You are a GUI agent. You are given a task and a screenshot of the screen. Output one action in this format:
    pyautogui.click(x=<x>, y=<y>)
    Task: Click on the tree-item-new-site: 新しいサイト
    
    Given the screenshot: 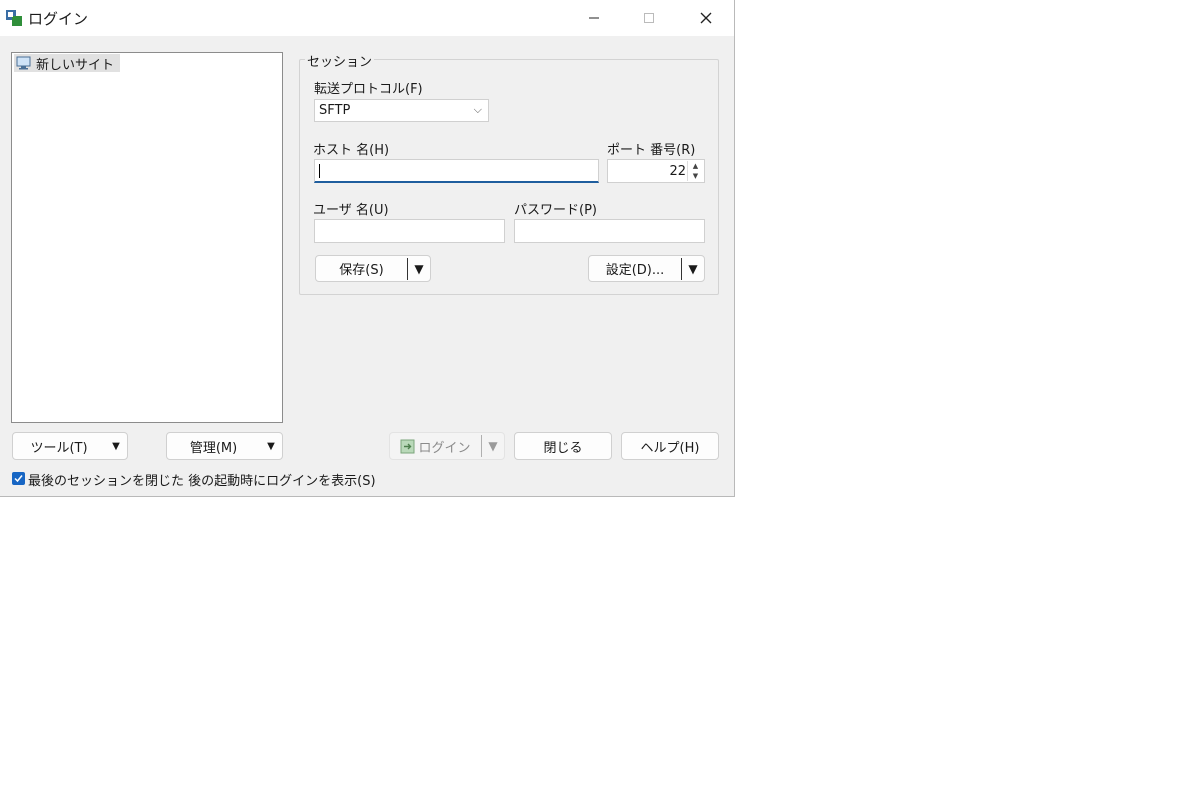 What is the action you would take?
    pyautogui.click(x=67, y=63)
    